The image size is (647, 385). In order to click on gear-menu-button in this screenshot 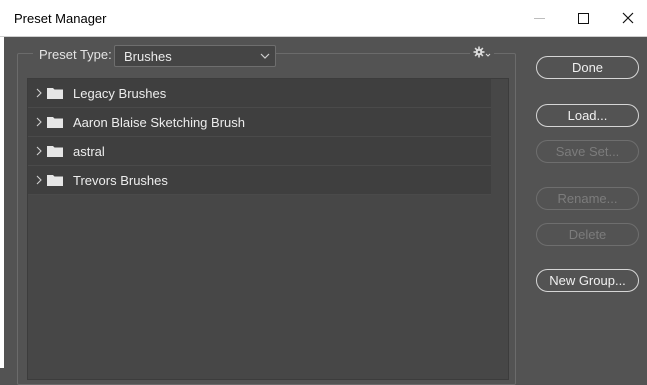, I will do `click(482, 55)`.